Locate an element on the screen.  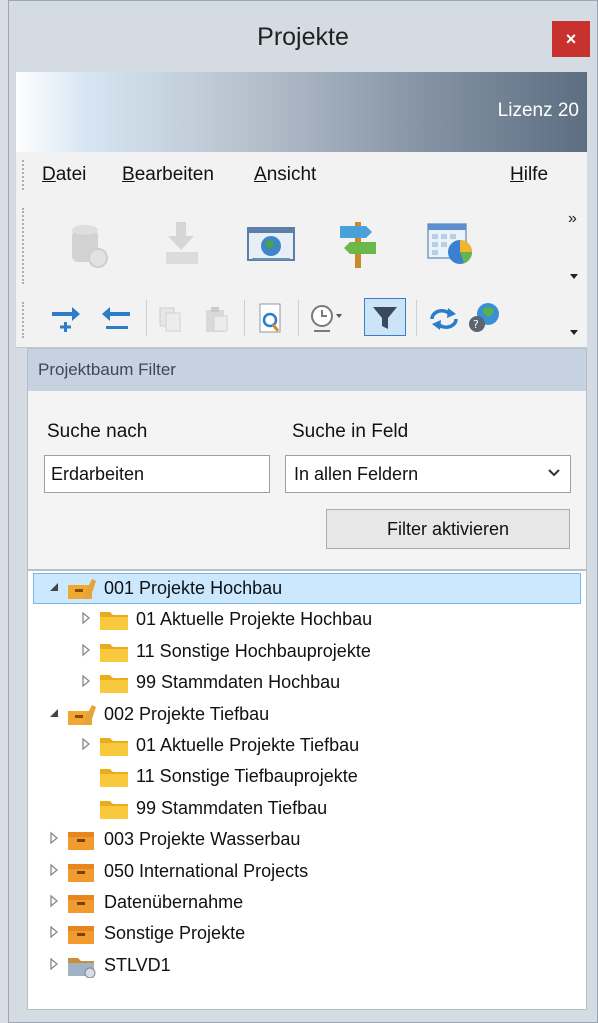
tree-row-label: 99 Stammdaten Tiefbau is located at coordinates (232, 807).